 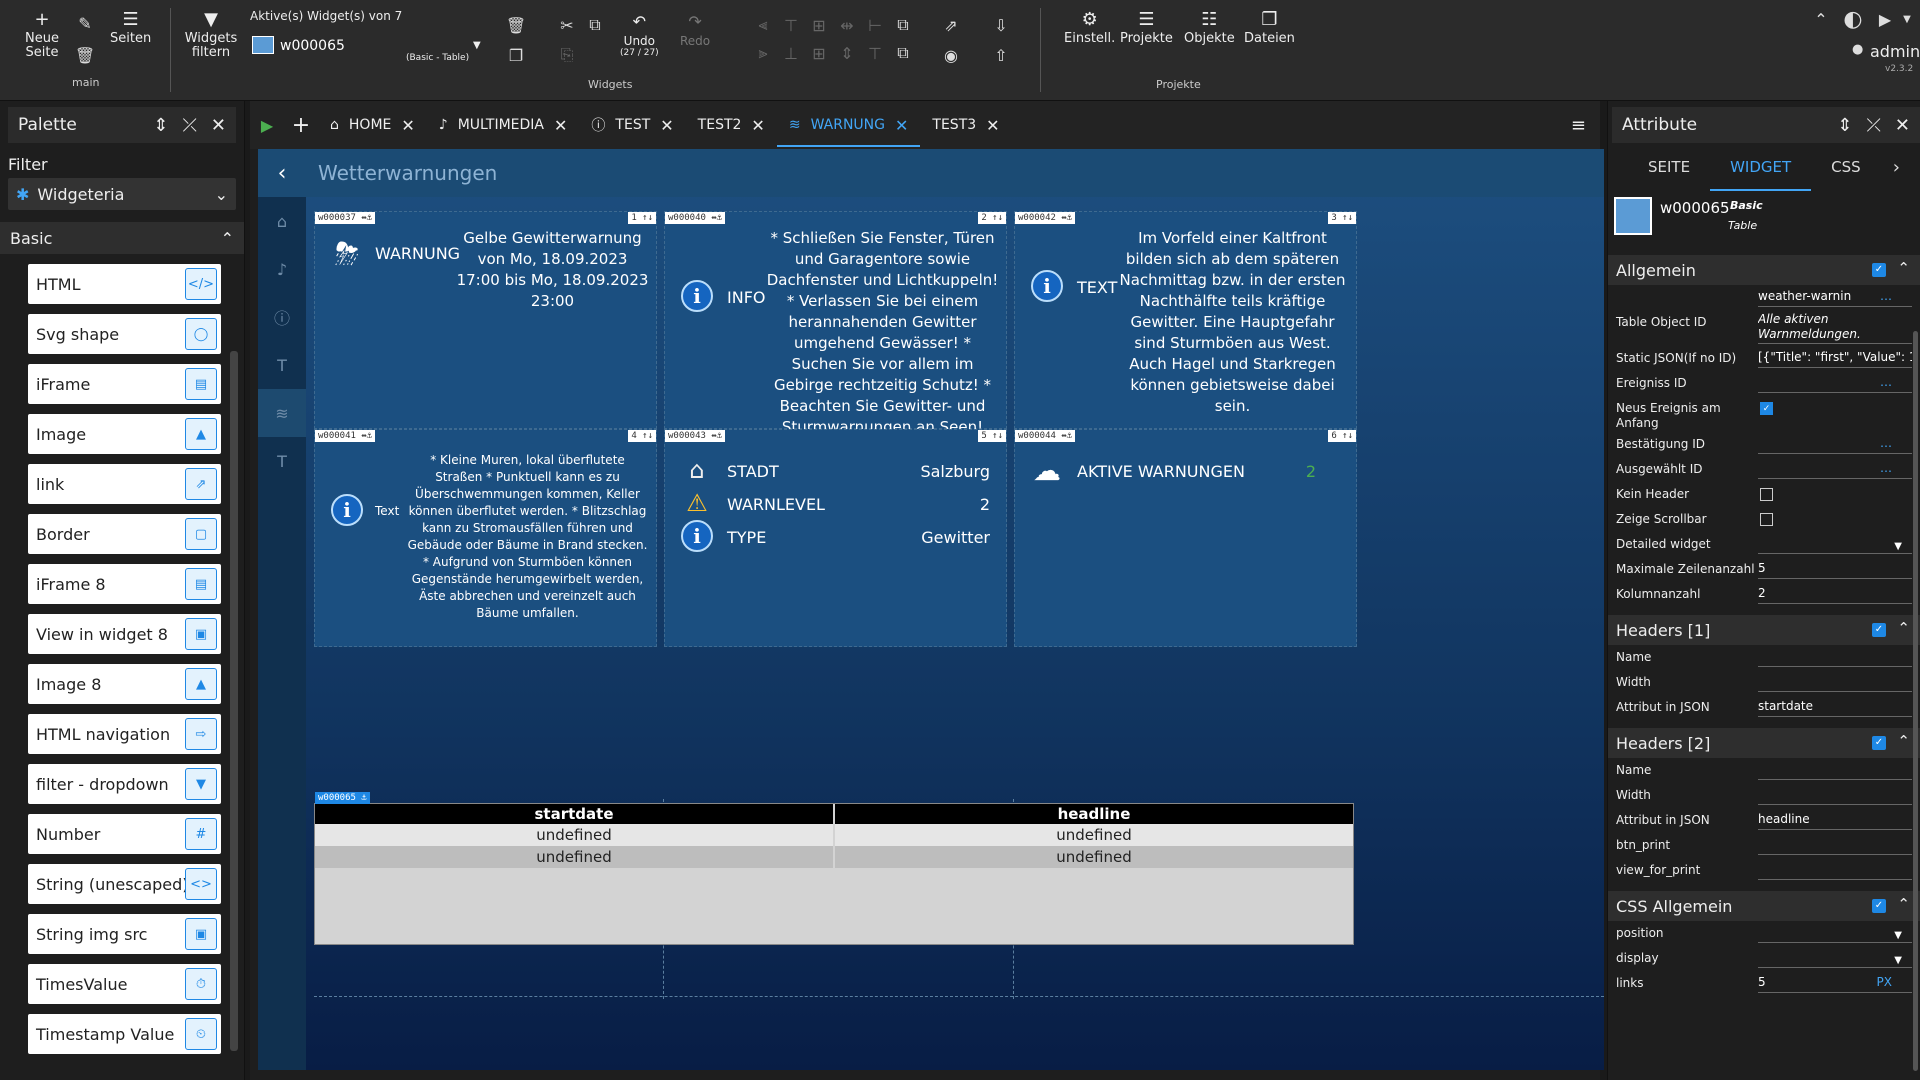 I want to click on palette-item: View in widget 8 ▣, so click(x=124, y=634).